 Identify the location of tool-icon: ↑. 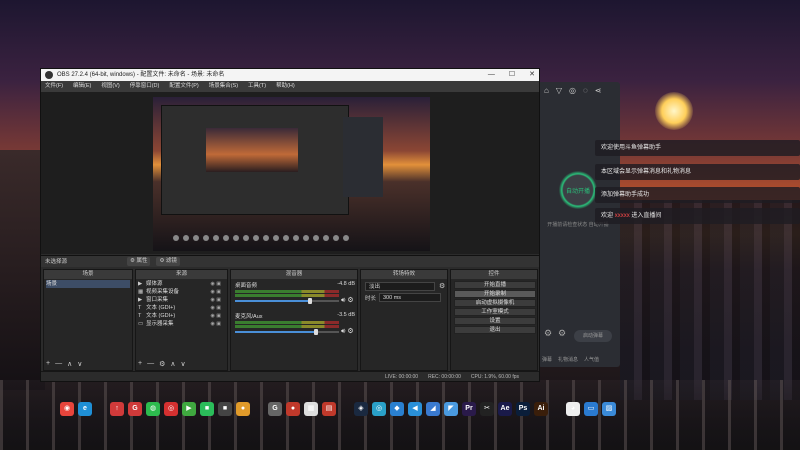
(117, 409).